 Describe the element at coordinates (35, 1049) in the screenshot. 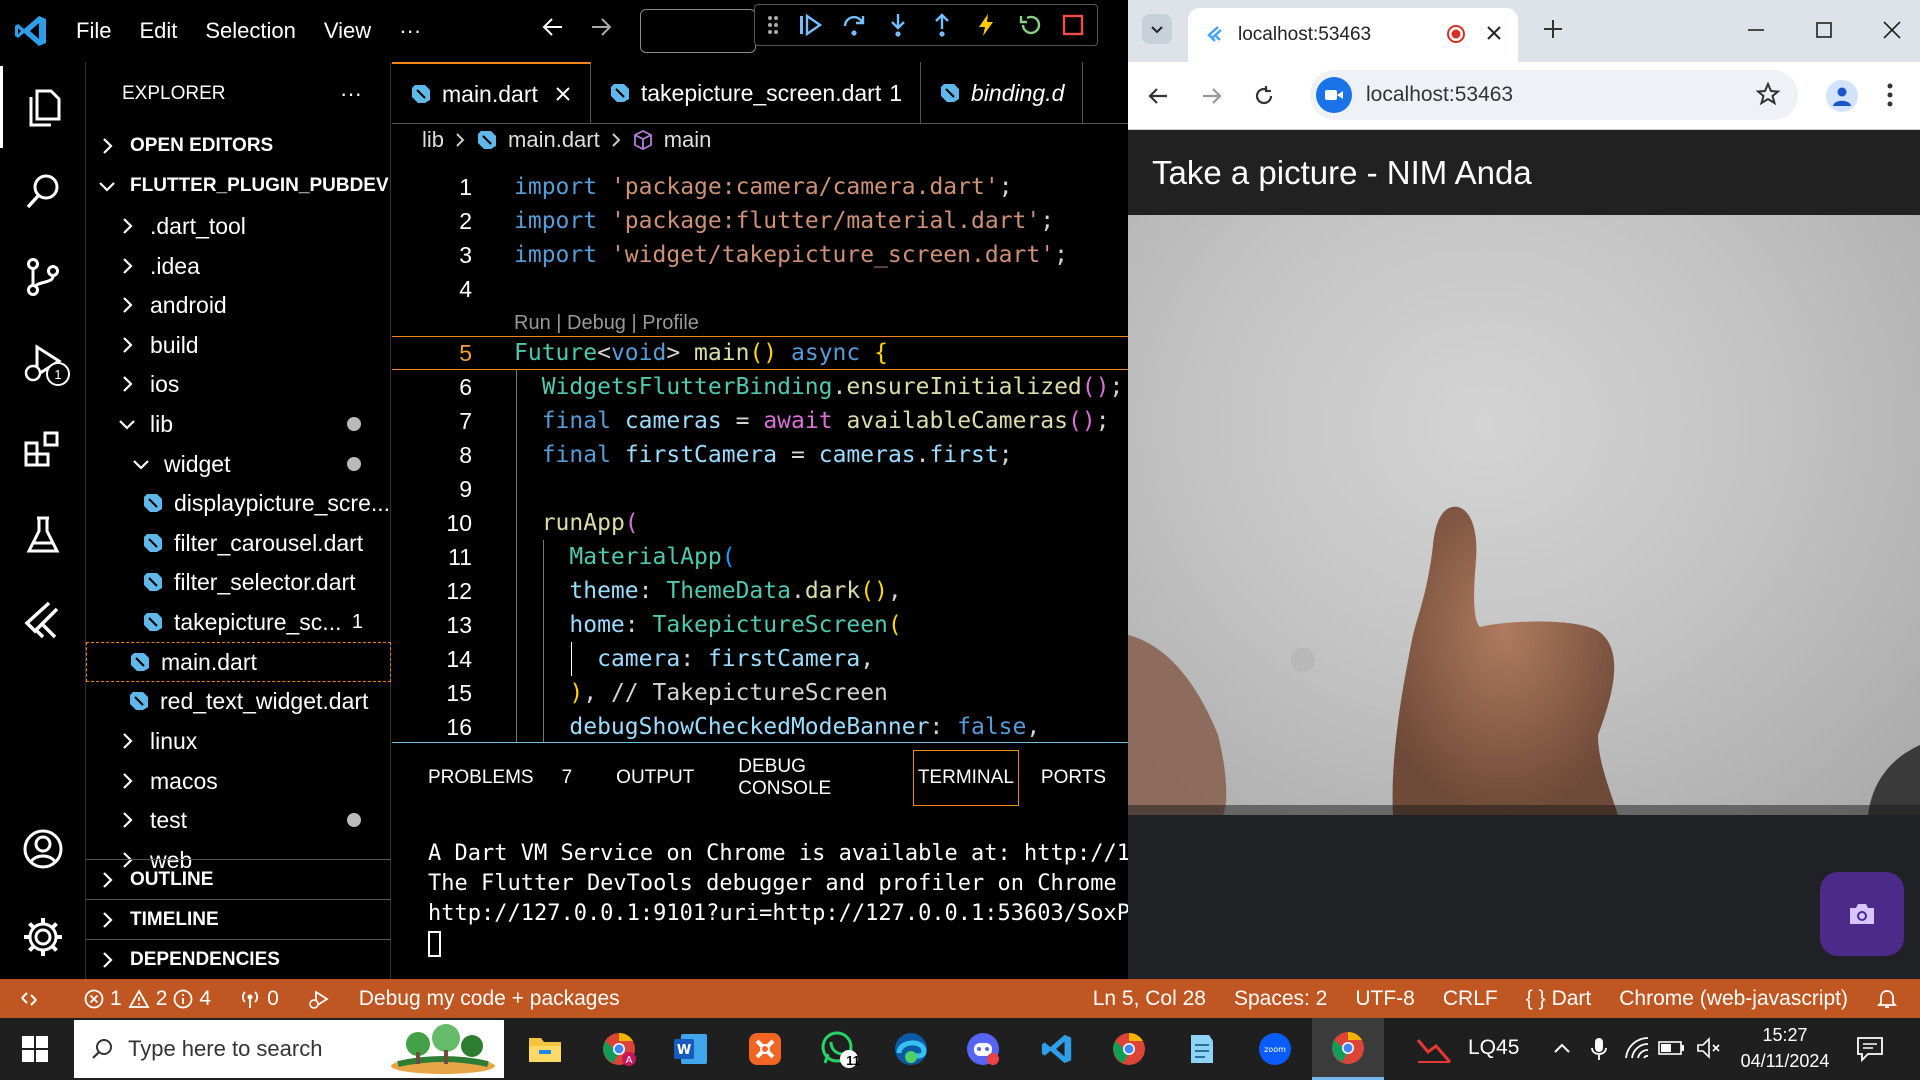

I see `windows-start-icon` at that location.